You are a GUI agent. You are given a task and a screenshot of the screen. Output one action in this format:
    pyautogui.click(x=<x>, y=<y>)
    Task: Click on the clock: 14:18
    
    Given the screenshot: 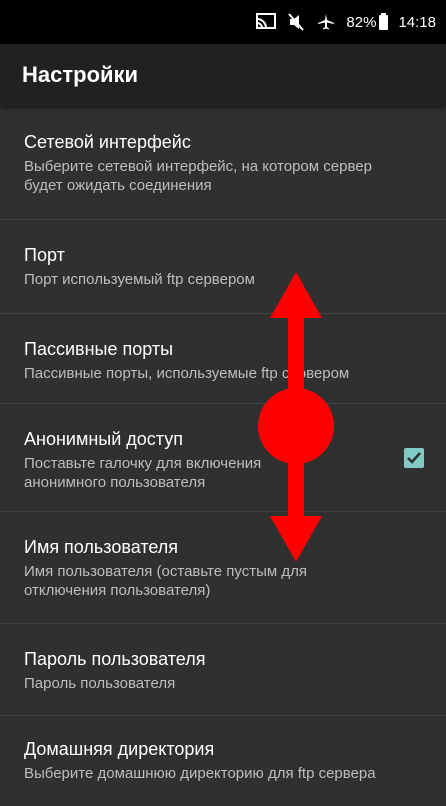 What is the action you would take?
    pyautogui.click(x=417, y=22)
    